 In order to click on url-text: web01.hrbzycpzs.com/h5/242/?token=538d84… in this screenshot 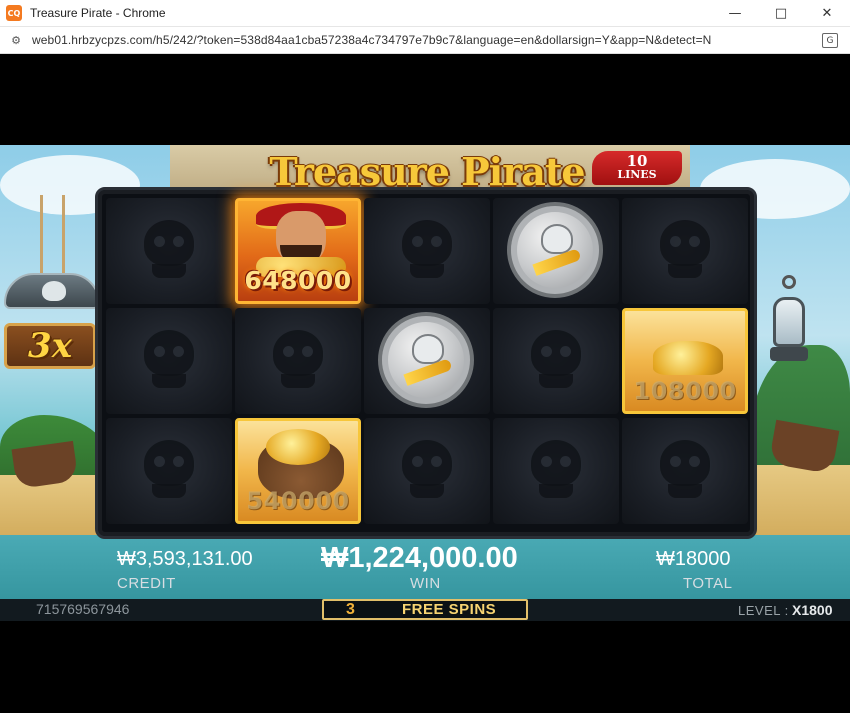, I will do `click(371, 40)`.